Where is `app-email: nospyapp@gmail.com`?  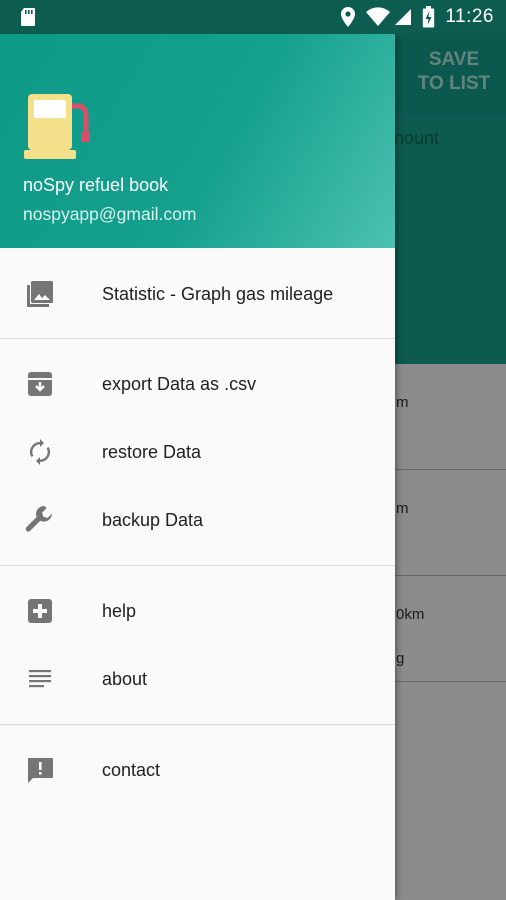 app-email: nospyapp@gmail.com is located at coordinates (110, 214).